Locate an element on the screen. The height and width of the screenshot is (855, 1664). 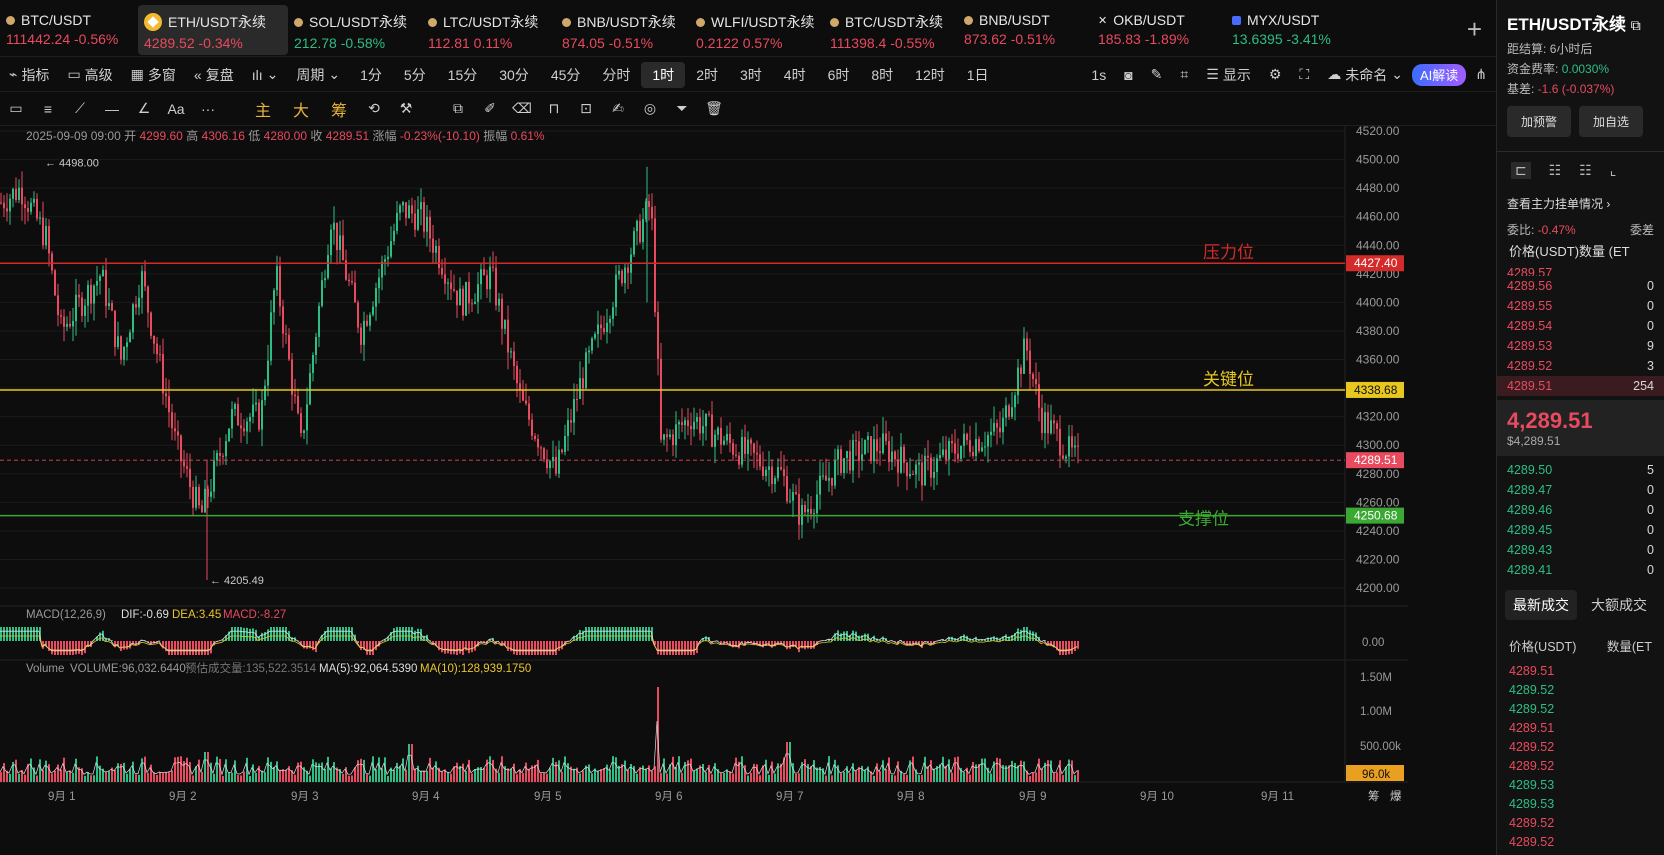
display-button: ☰ 显示 is located at coordinates (1228, 75).